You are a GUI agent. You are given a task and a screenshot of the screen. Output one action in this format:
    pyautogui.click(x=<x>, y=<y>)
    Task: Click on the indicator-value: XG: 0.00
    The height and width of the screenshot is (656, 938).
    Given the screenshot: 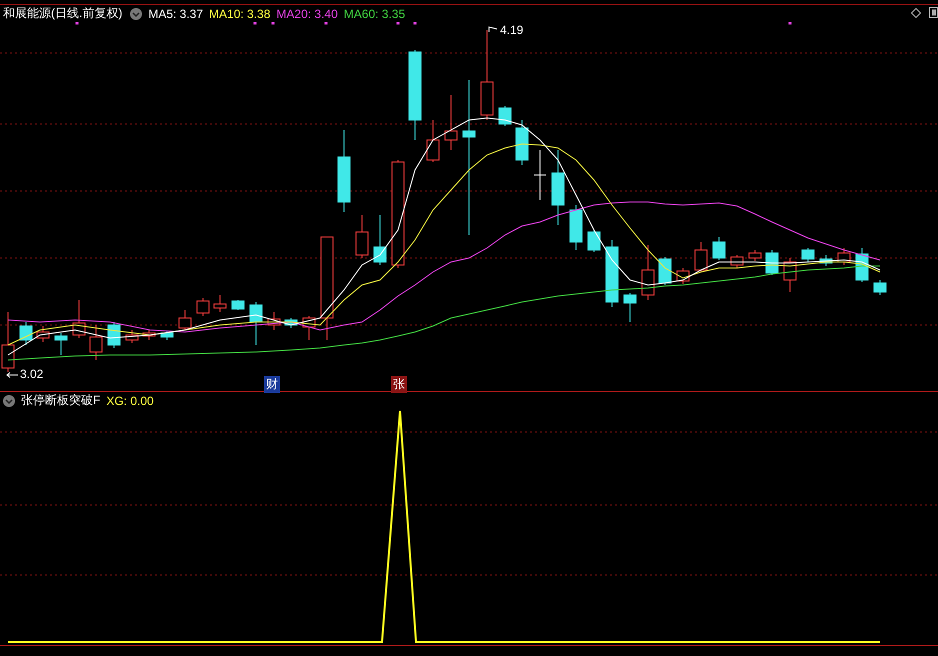 What is the action you would take?
    pyautogui.click(x=130, y=401)
    